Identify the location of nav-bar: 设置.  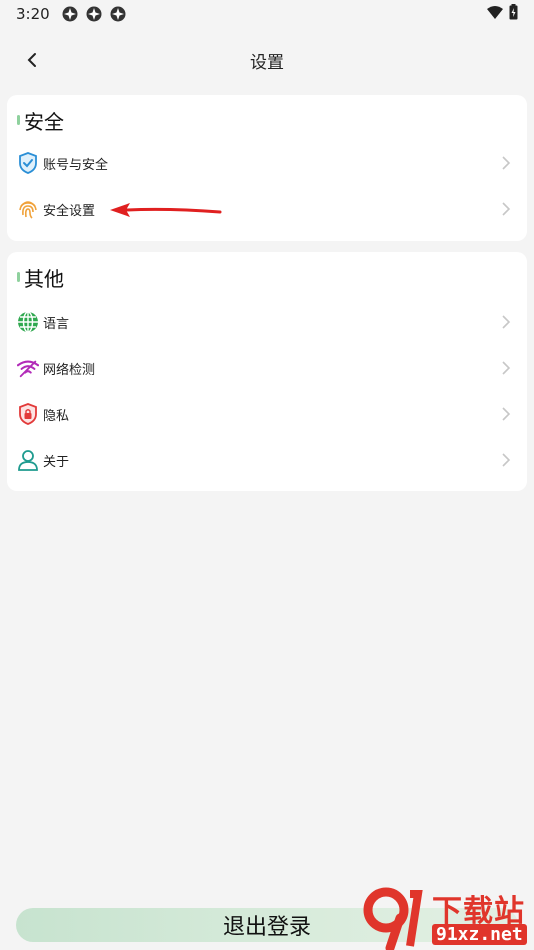
(267, 60).